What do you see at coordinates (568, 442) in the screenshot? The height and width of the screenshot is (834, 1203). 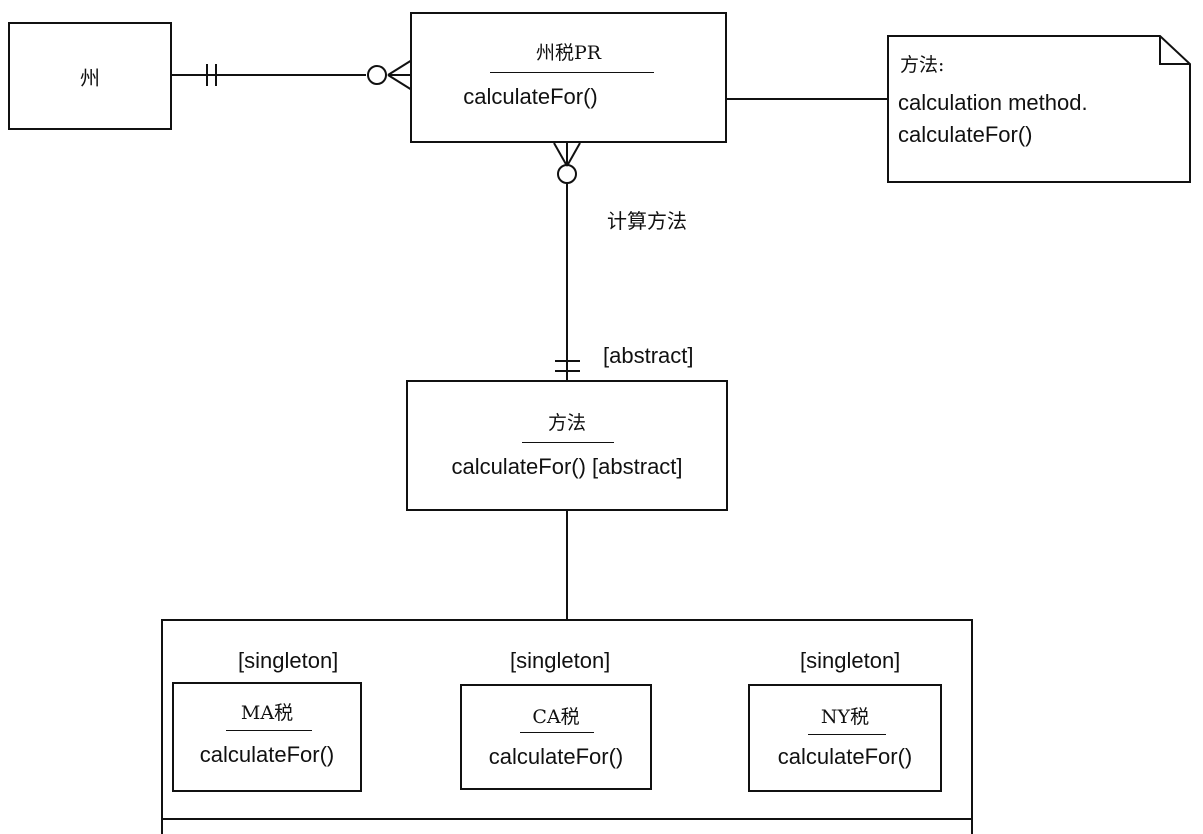 I see `method-class-divider` at bounding box center [568, 442].